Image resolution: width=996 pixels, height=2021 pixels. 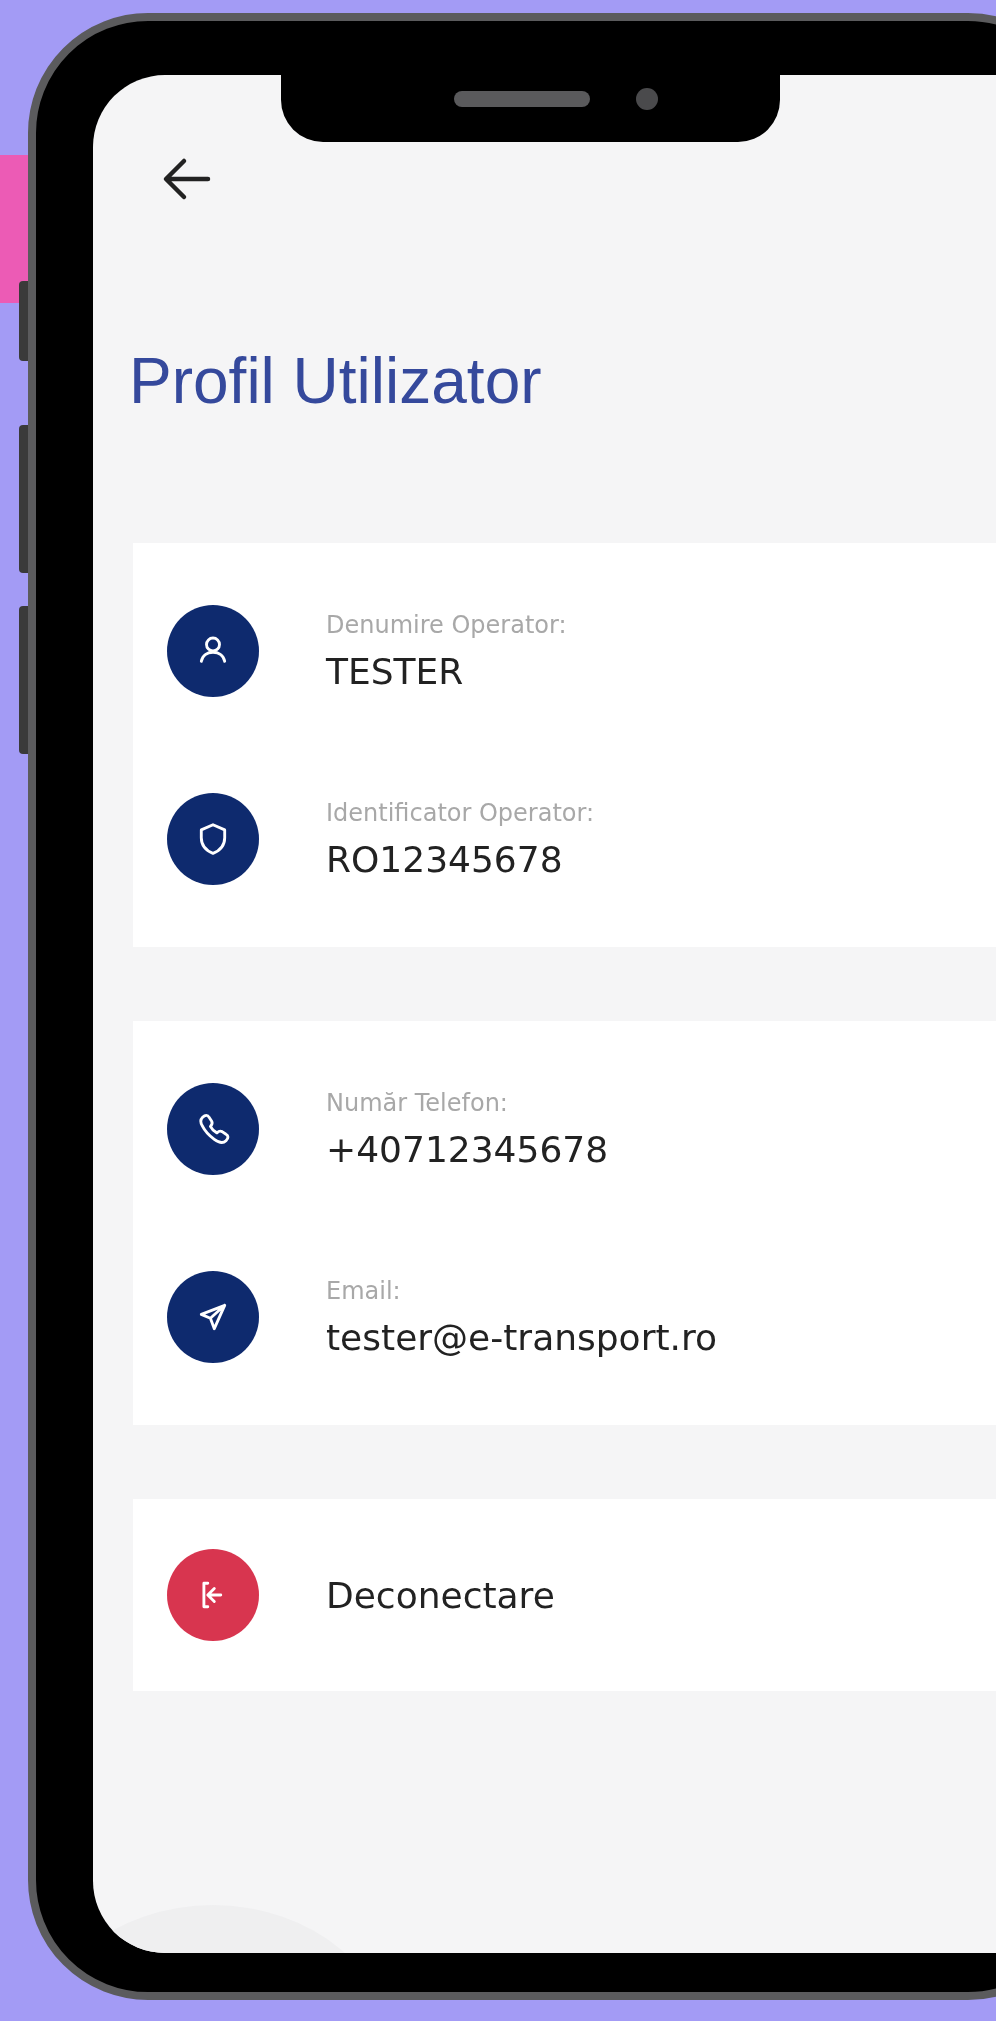 What do you see at coordinates (446, 624) in the screenshot?
I see `field-label: Denumire Operator:` at bounding box center [446, 624].